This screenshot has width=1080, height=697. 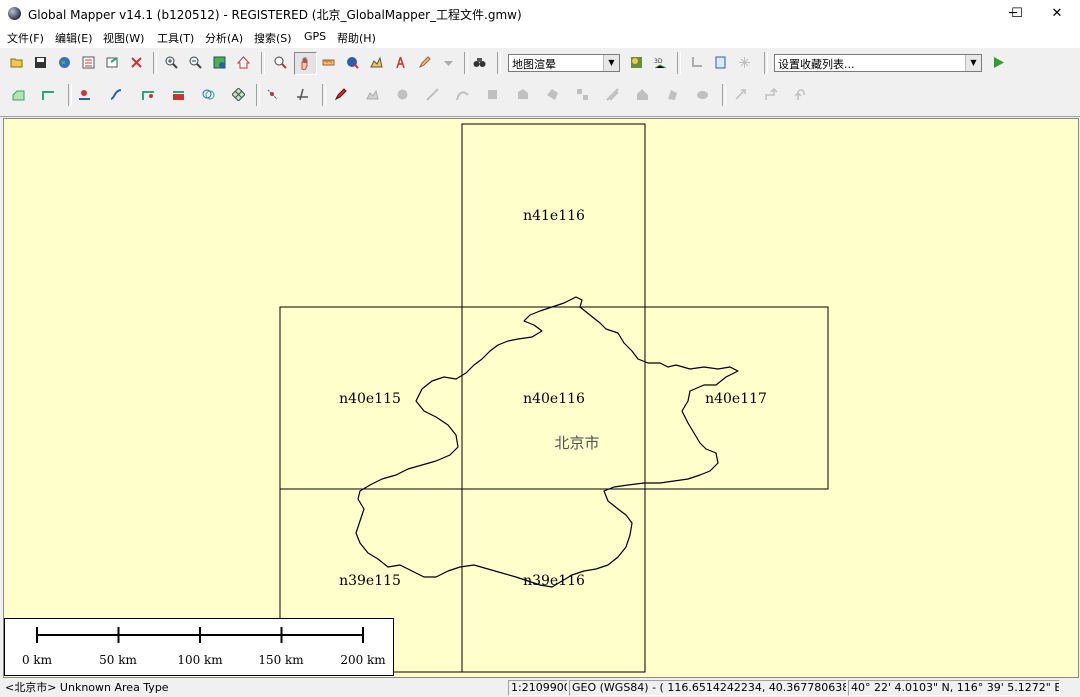 I want to click on dropdown-tool-button, so click(x=449, y=63).